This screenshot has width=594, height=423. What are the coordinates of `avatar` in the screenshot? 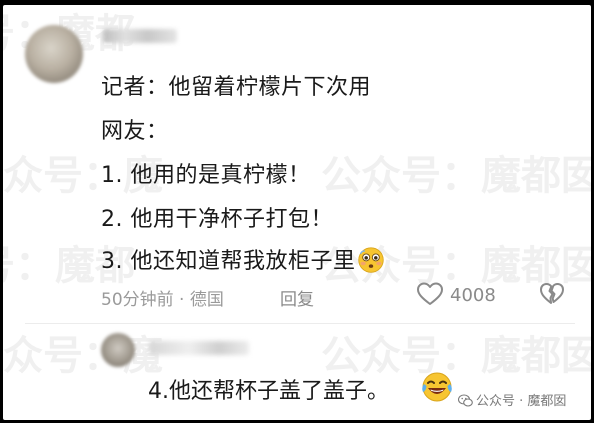 It's located at (54, 54).